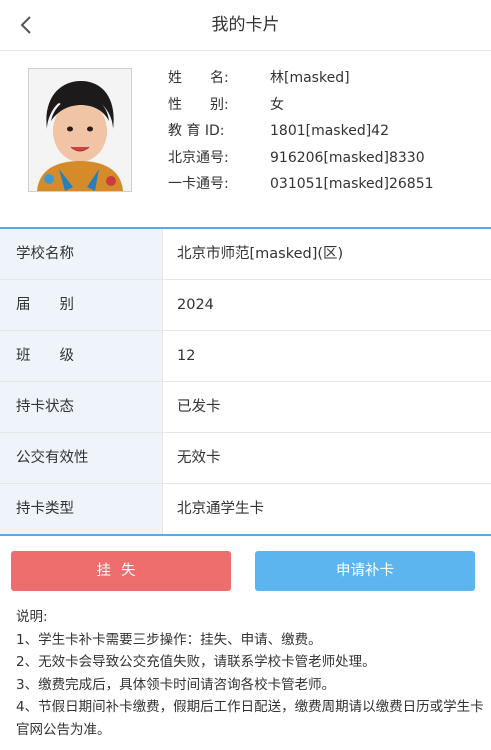 The height and width of the screenshot is (750, 491). I want to click on table-row: 公交有效性 无效卡, so click(245, 458).